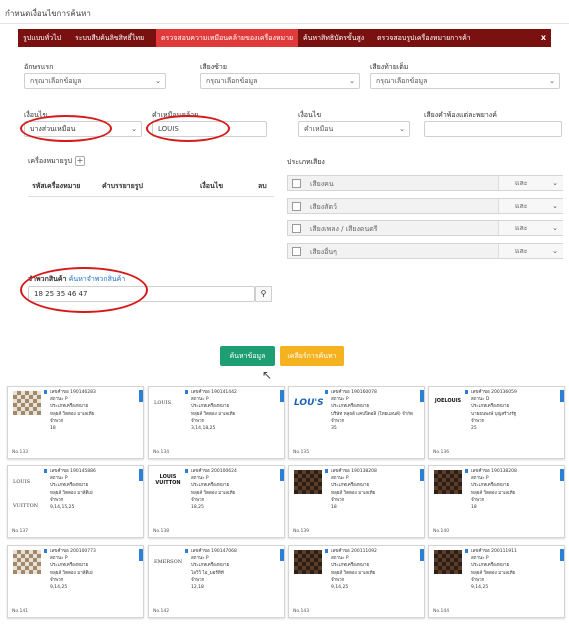 This screenshot has height=632, width=569. Describe the element at coordinates (308, 562) in the screenshot. I see `trademark-thumbnail` at that location.